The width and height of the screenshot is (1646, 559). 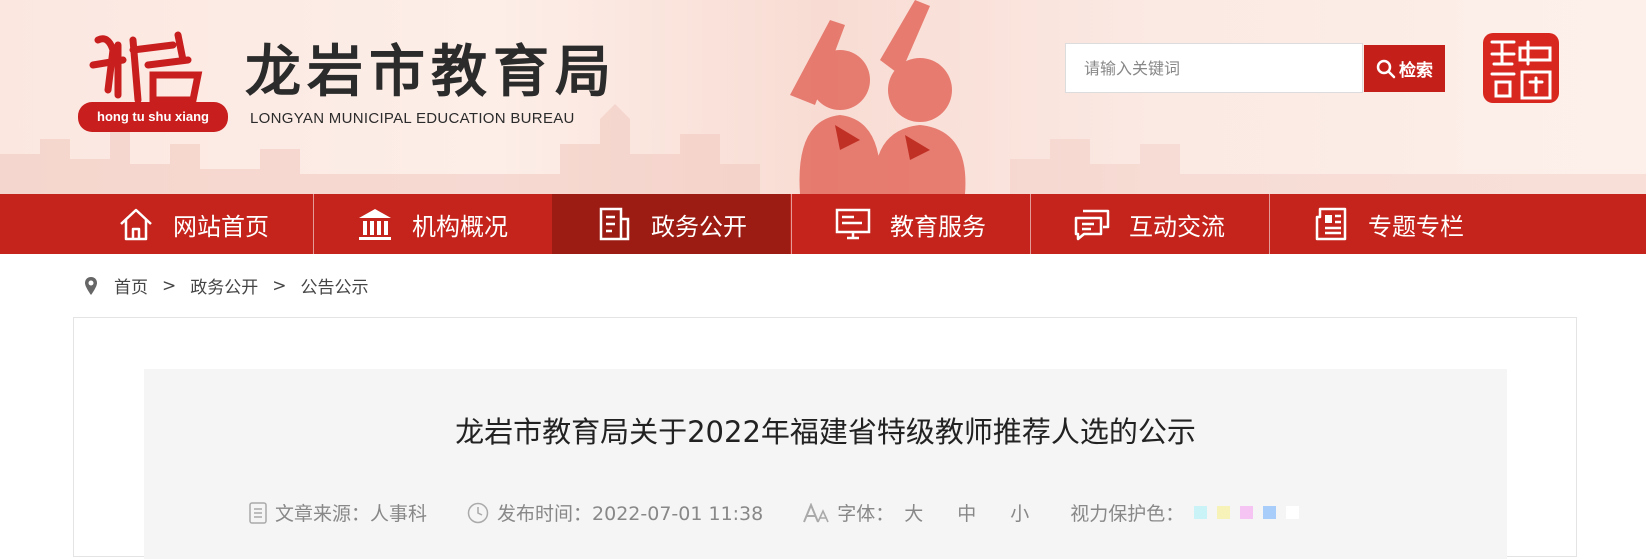 I want to click on search-input, so click(x=1214, y=68).